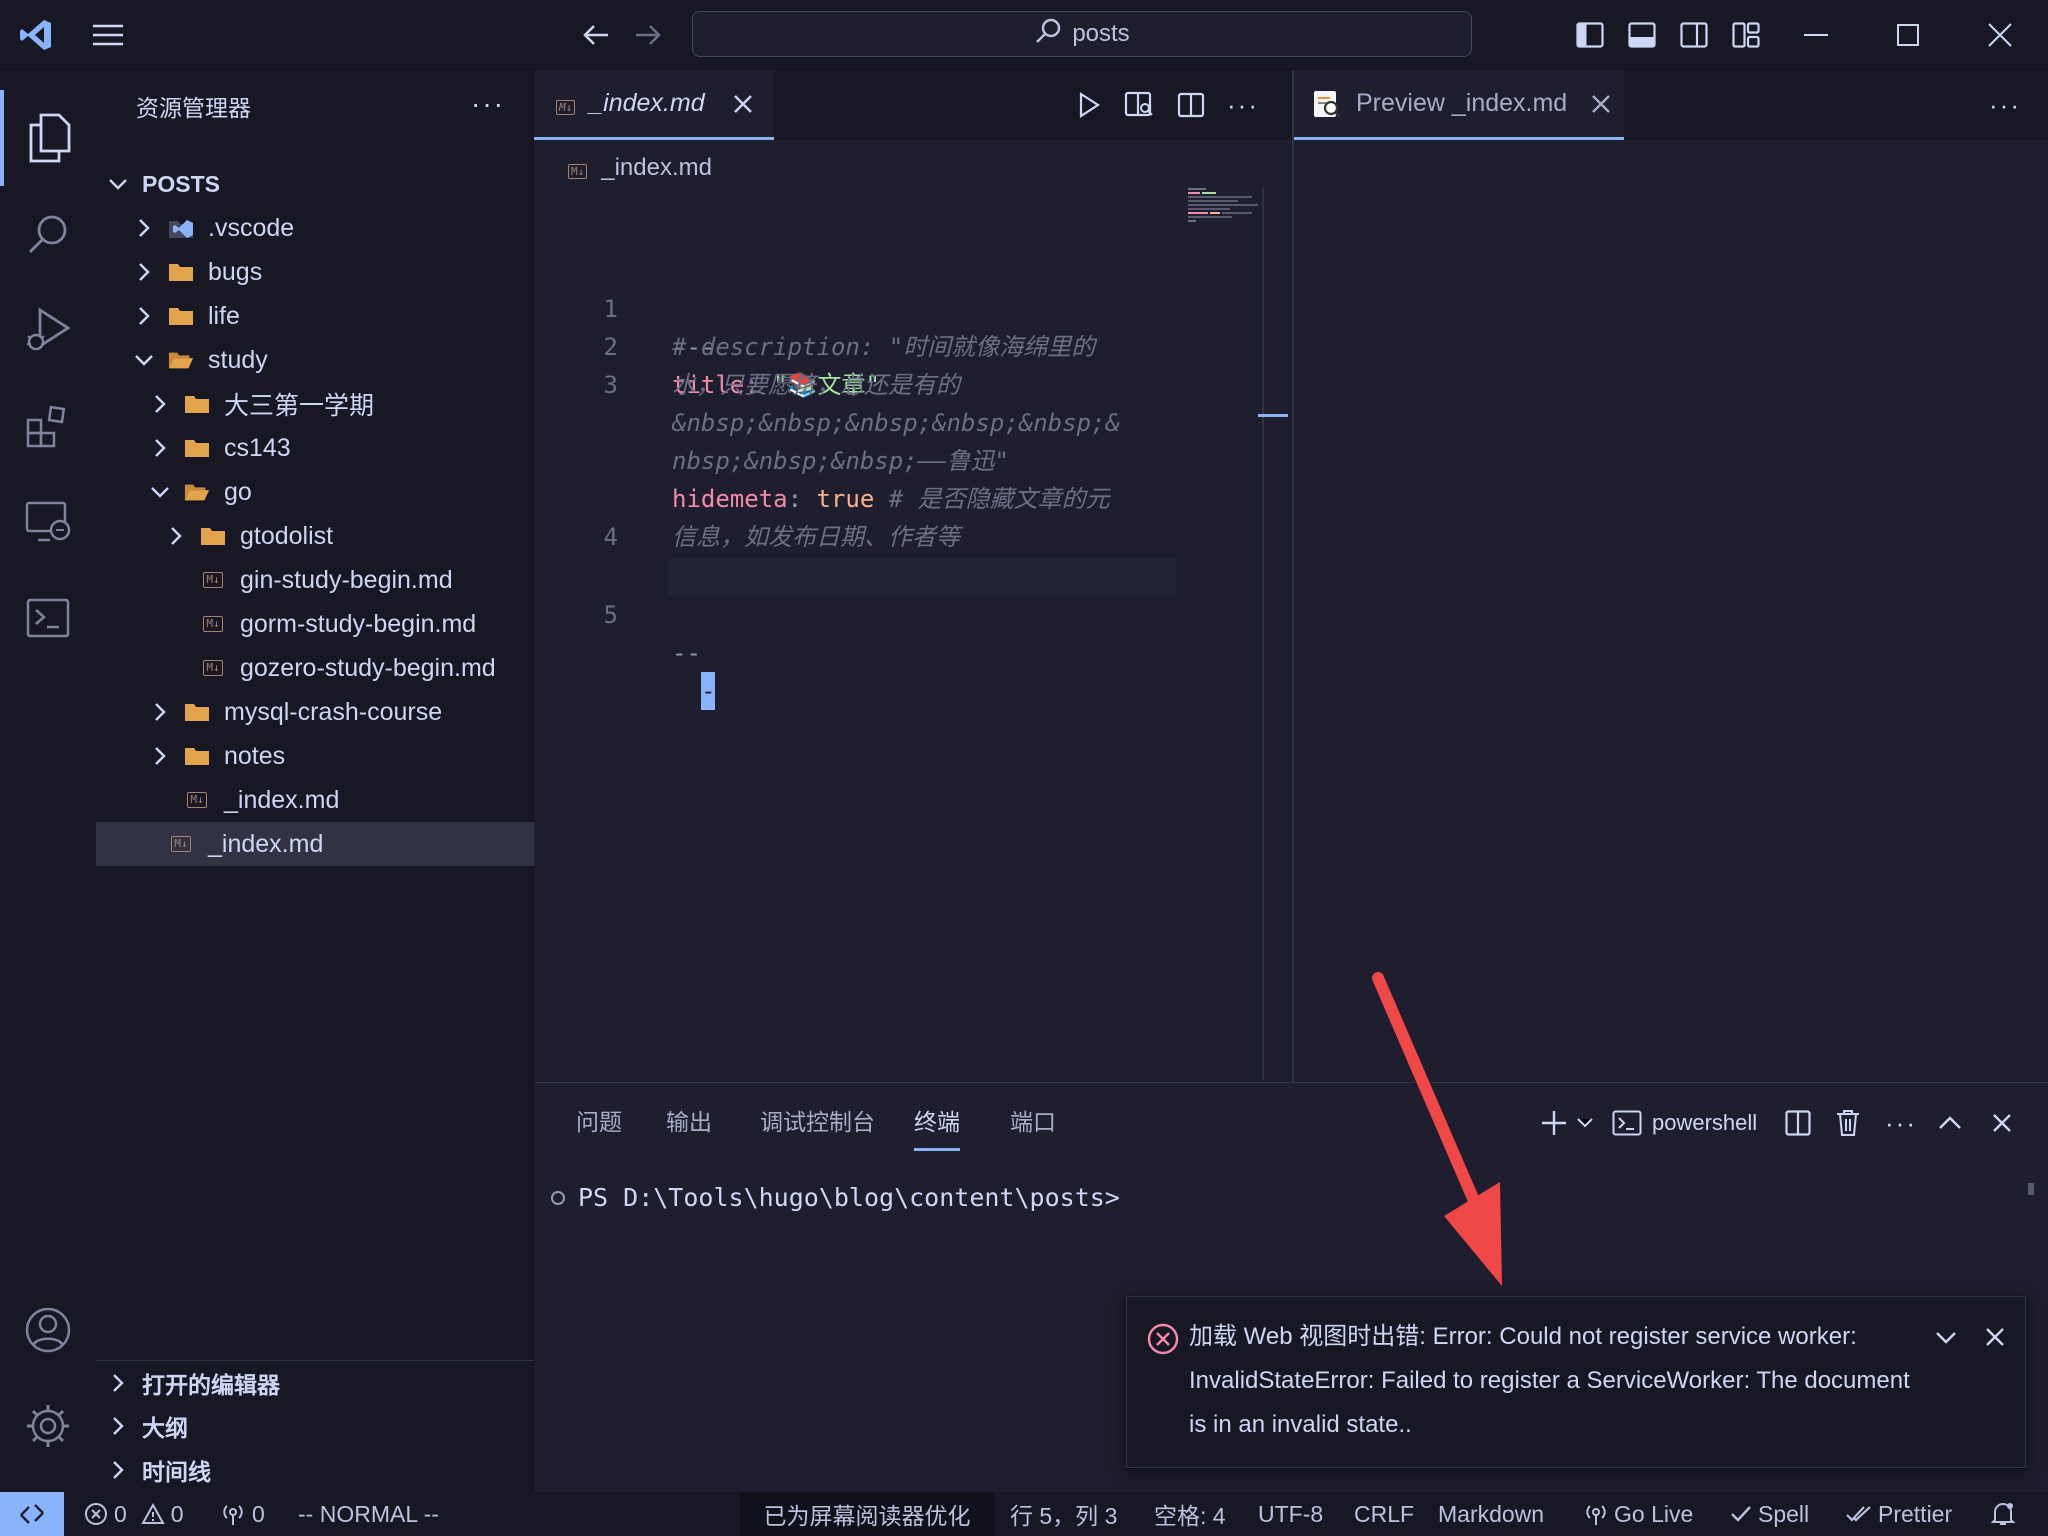  Describe the element at coordinates (315, 360) in the screenshot. I see `tree-item-study: study` at that location.